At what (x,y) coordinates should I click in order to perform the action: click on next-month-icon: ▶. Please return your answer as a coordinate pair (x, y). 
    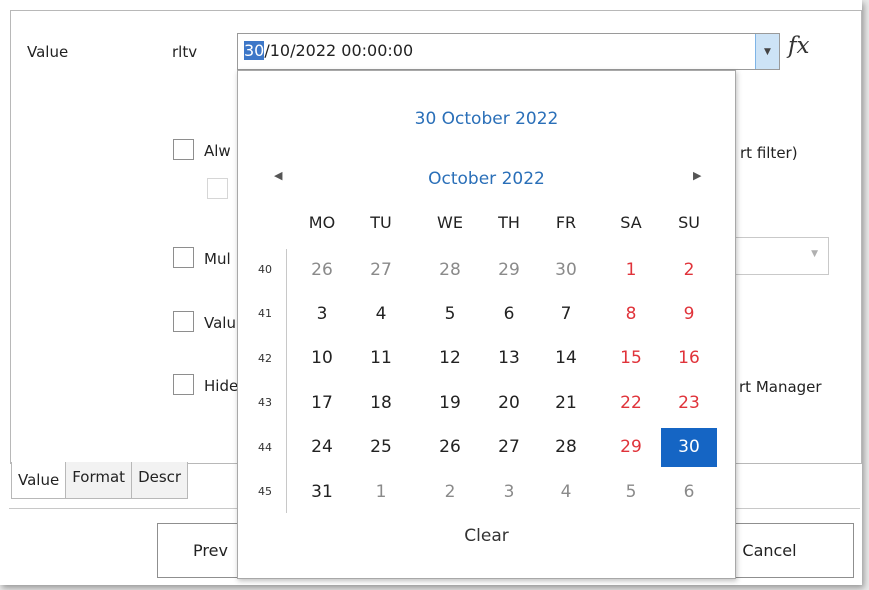
    Looking at the image, I should click on (697, 175).